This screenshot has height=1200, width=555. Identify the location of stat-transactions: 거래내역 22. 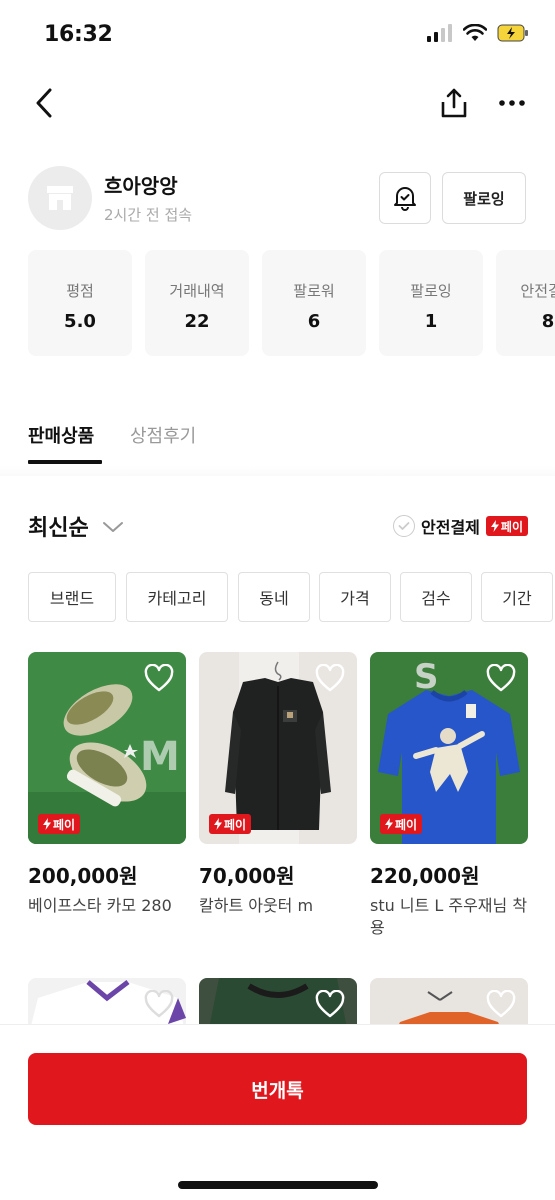
(197, 303).